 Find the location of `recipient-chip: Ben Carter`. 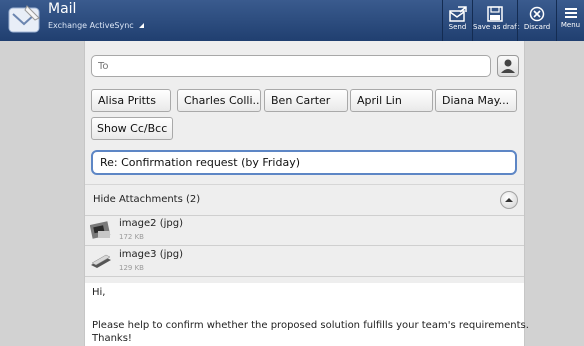

recipient-chip: Ben Carter is located at coordinates (306, 100).